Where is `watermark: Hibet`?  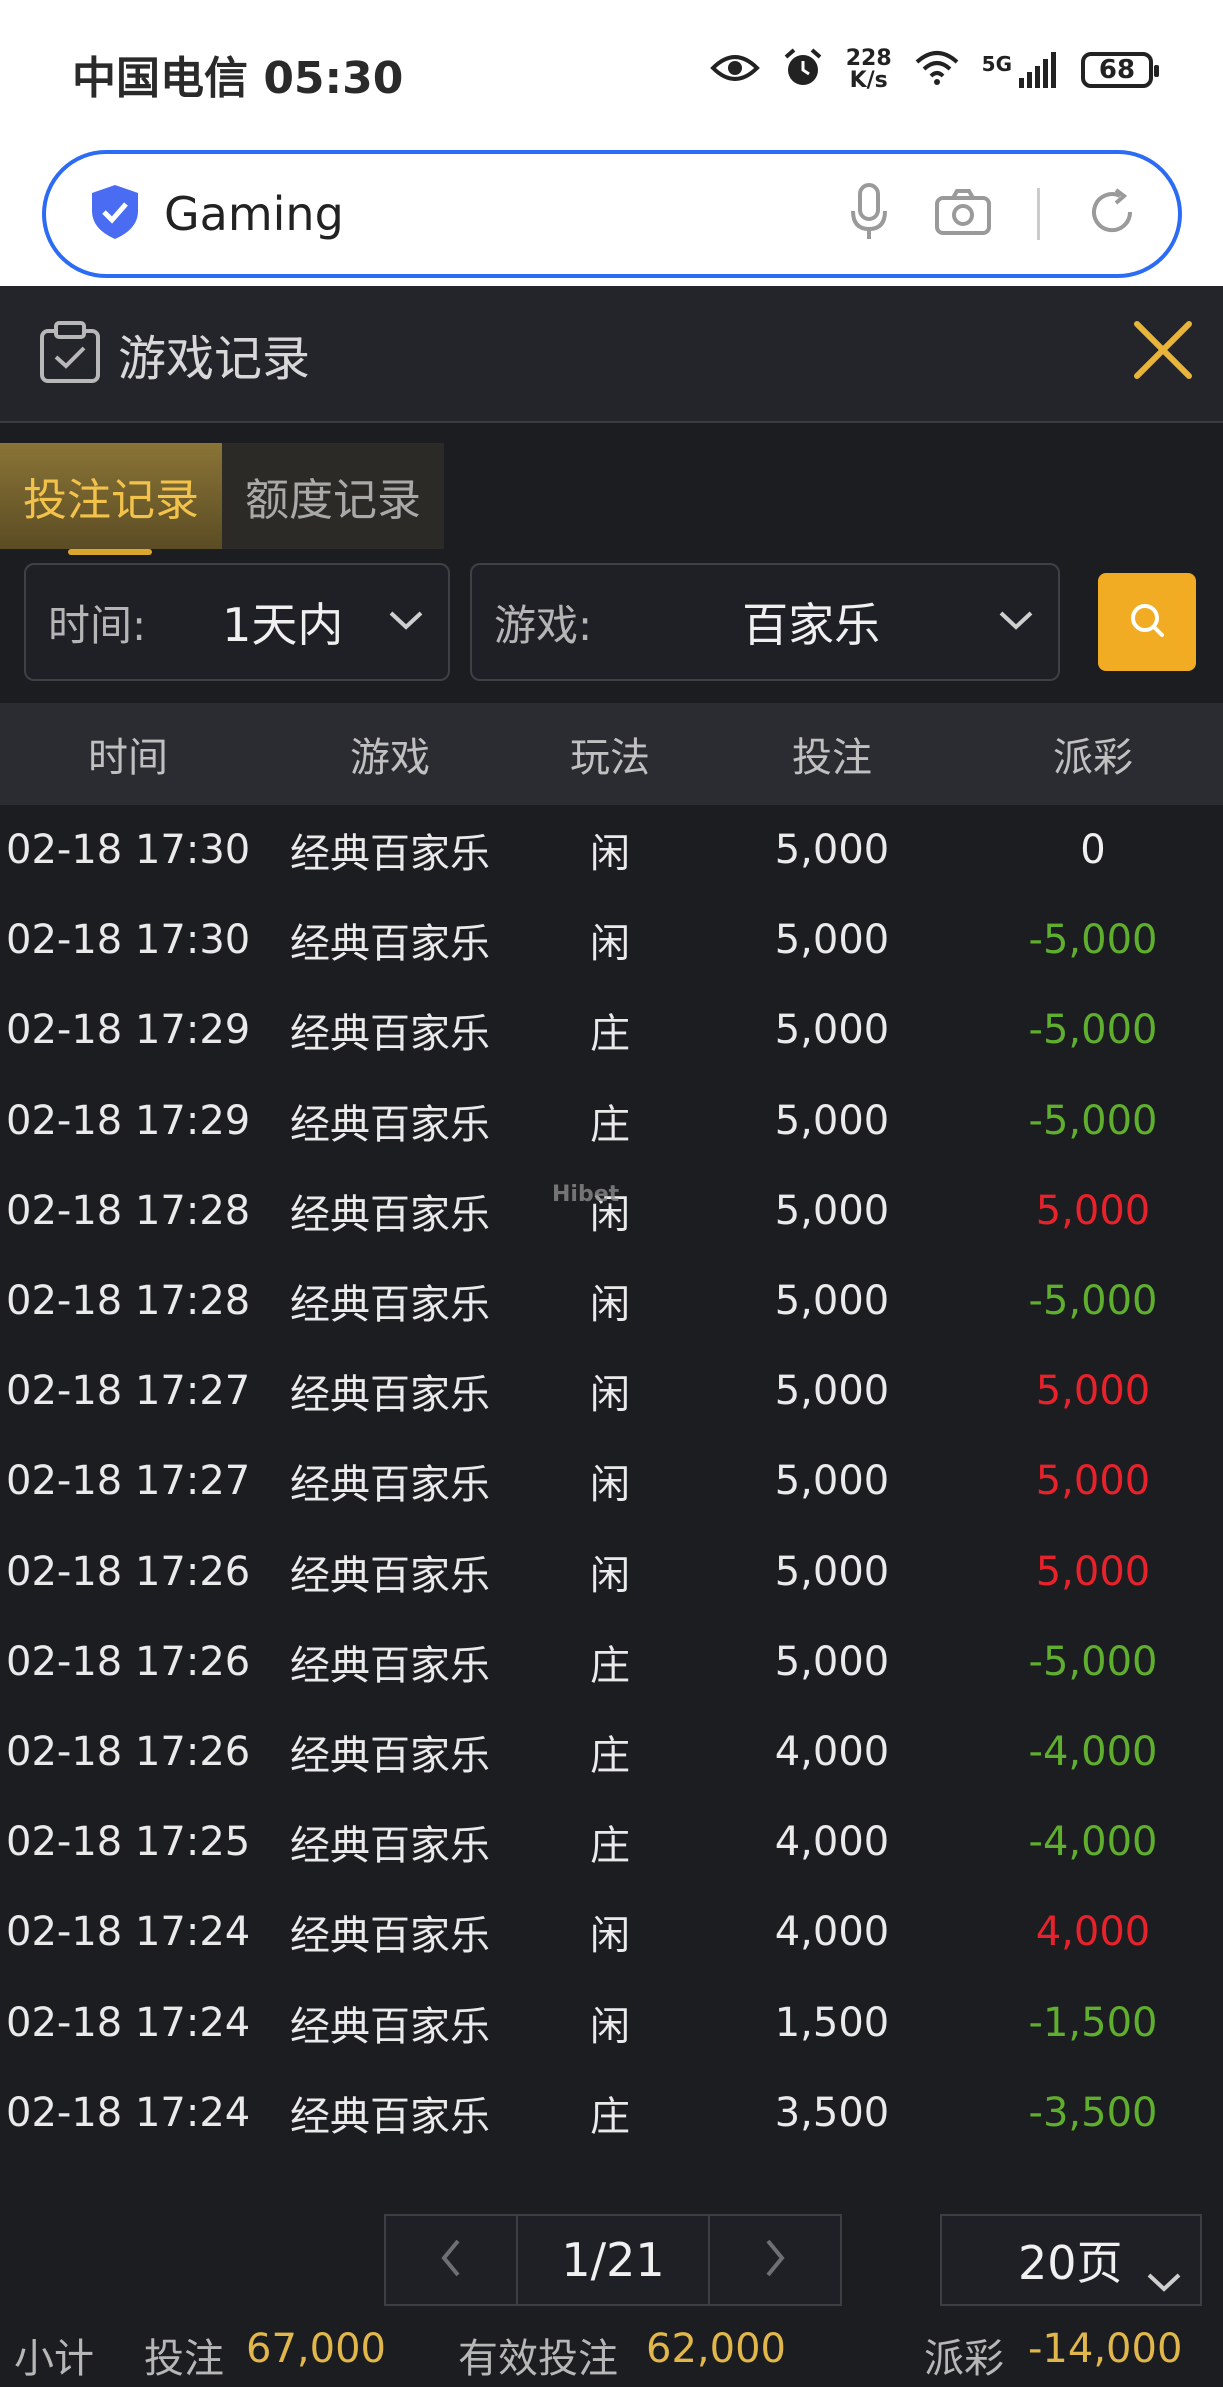 watermark: Hibet is located at coordinates (586, 1194).